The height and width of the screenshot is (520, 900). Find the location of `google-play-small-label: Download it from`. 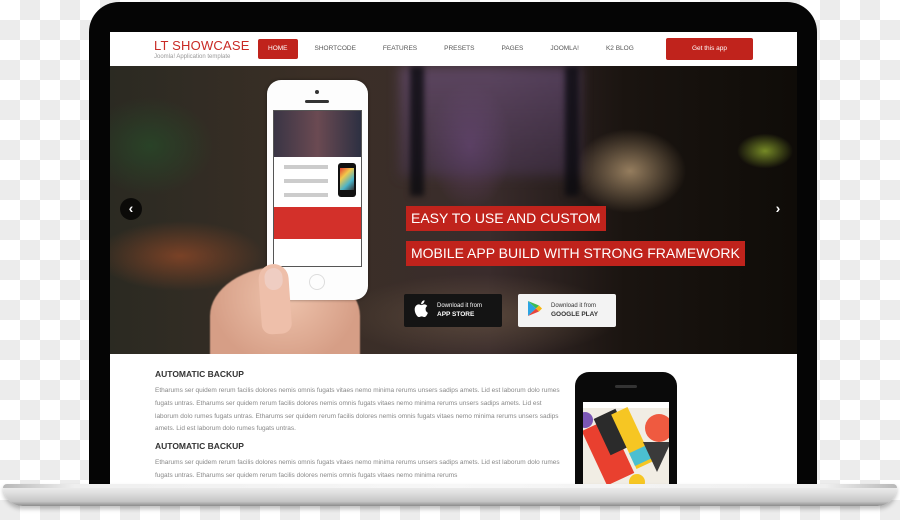

google-play-small-label: Download it from is located at coordinates (574, 306).